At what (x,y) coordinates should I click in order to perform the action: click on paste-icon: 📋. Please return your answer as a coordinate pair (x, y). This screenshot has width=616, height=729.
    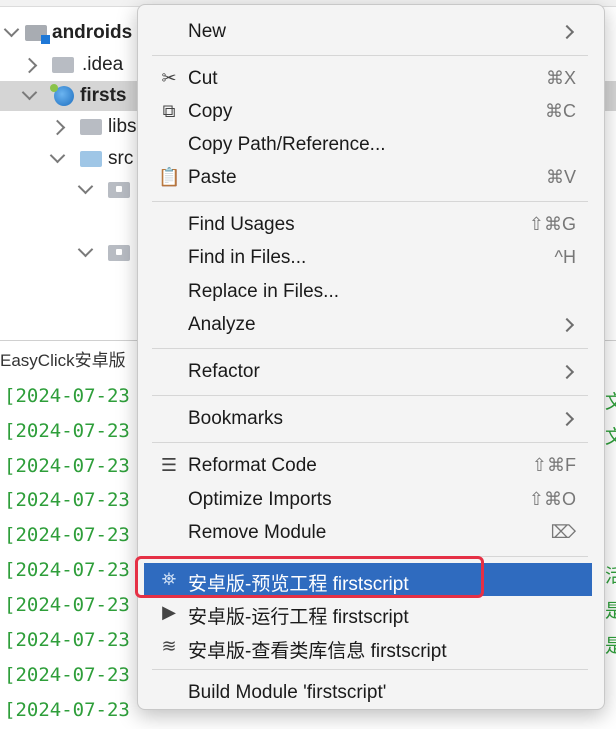
    Looking at the image, I should click on (169, 177).